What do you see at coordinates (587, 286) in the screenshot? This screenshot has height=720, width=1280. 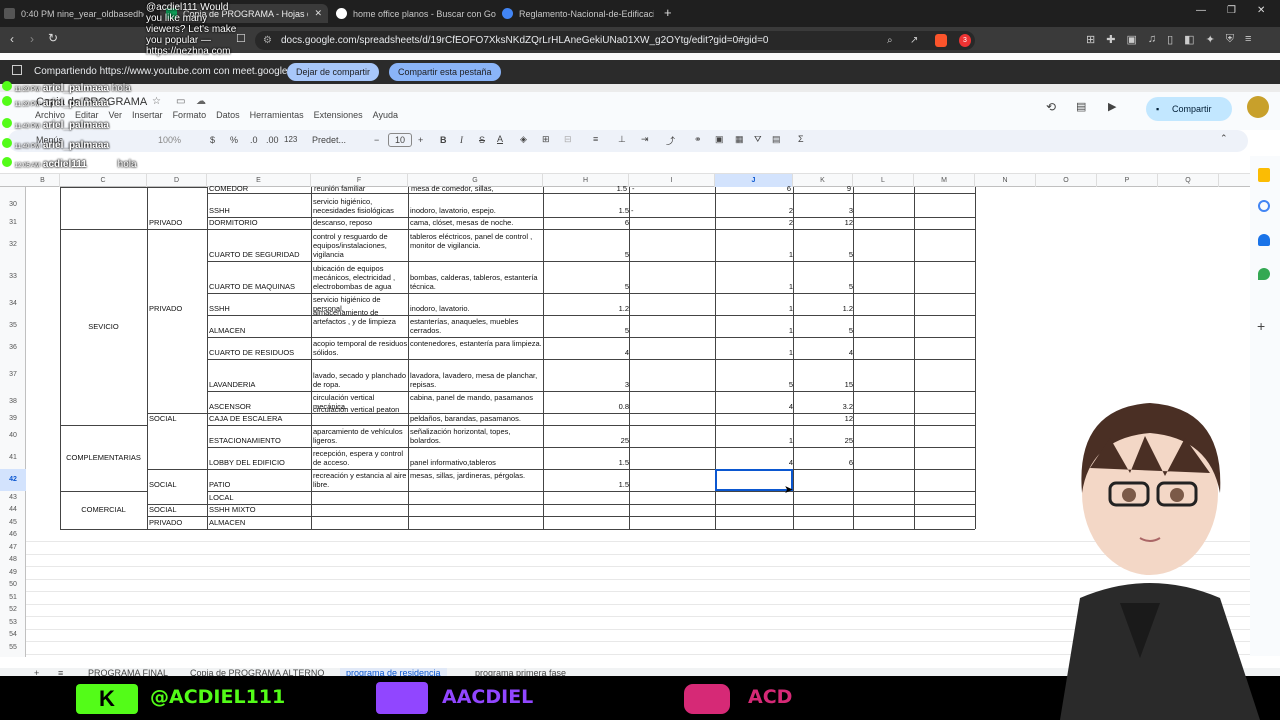 I see `cell-h33: 5` at bounding box center [587, 286].